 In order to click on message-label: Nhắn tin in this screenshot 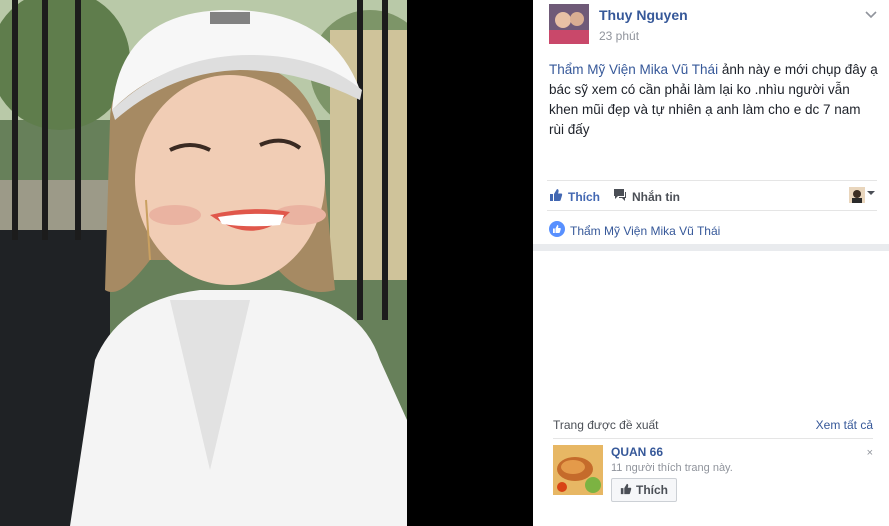, I will do `click(656, 196)`.